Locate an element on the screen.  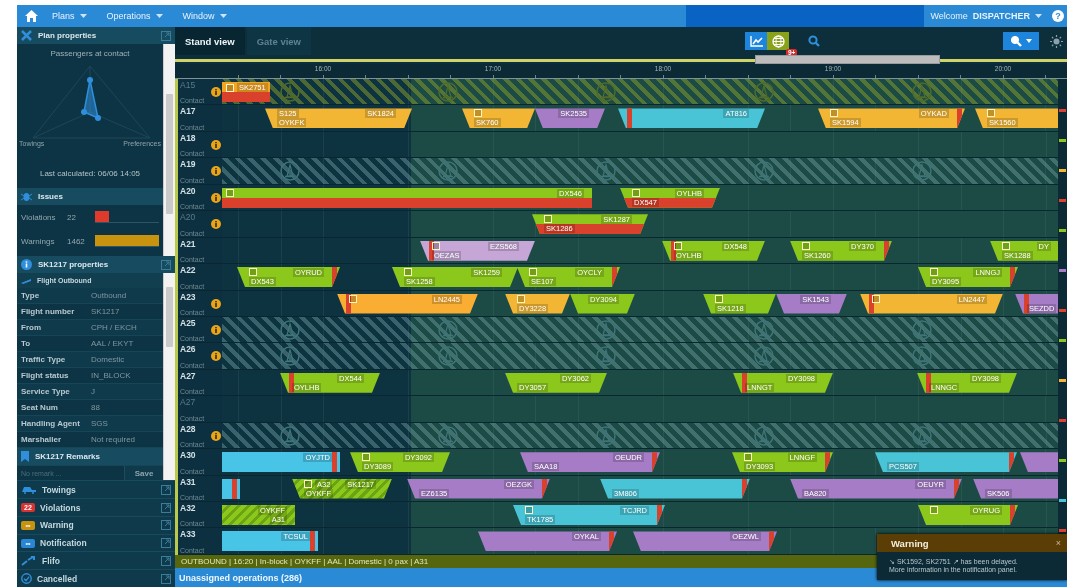
panel-item: Towings is located at coordinates (96, 489).